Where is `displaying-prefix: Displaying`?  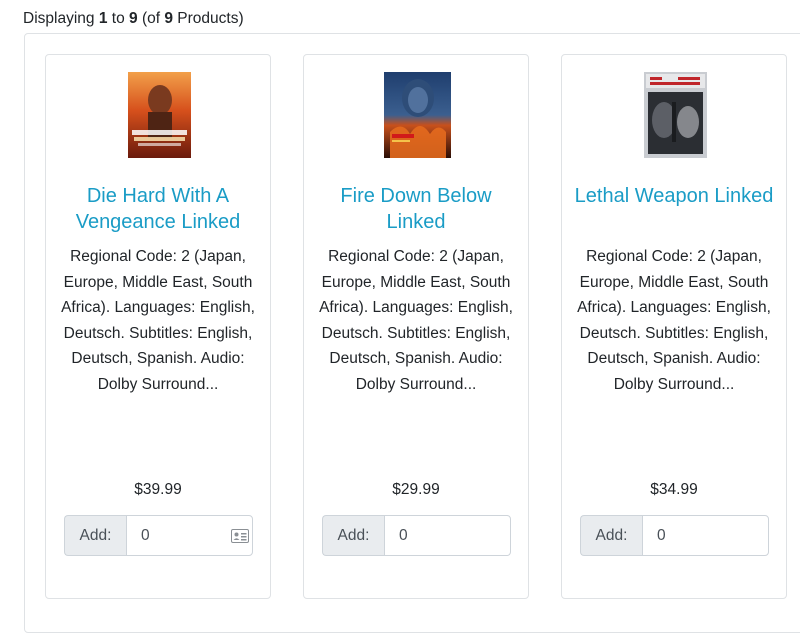 displaying-prefix: Displaying is located at coordinates (59, 18).